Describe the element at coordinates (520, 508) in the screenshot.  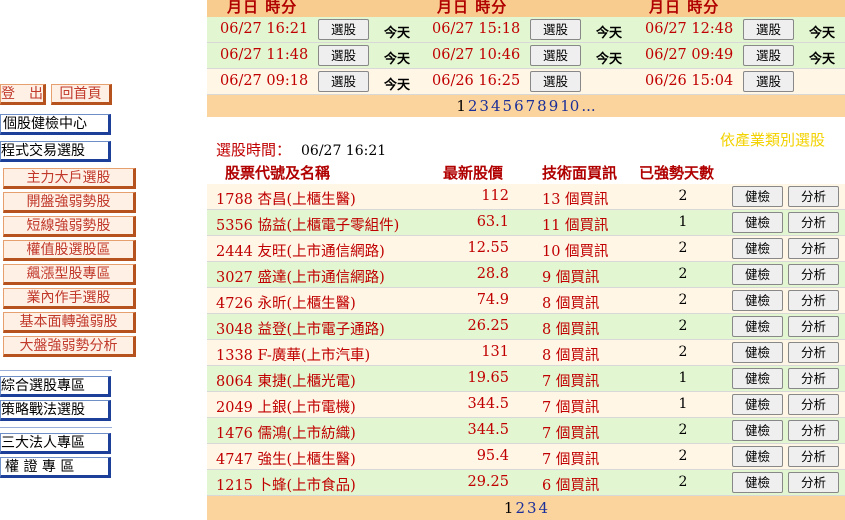
I see `list-page-link: 2` at that location.